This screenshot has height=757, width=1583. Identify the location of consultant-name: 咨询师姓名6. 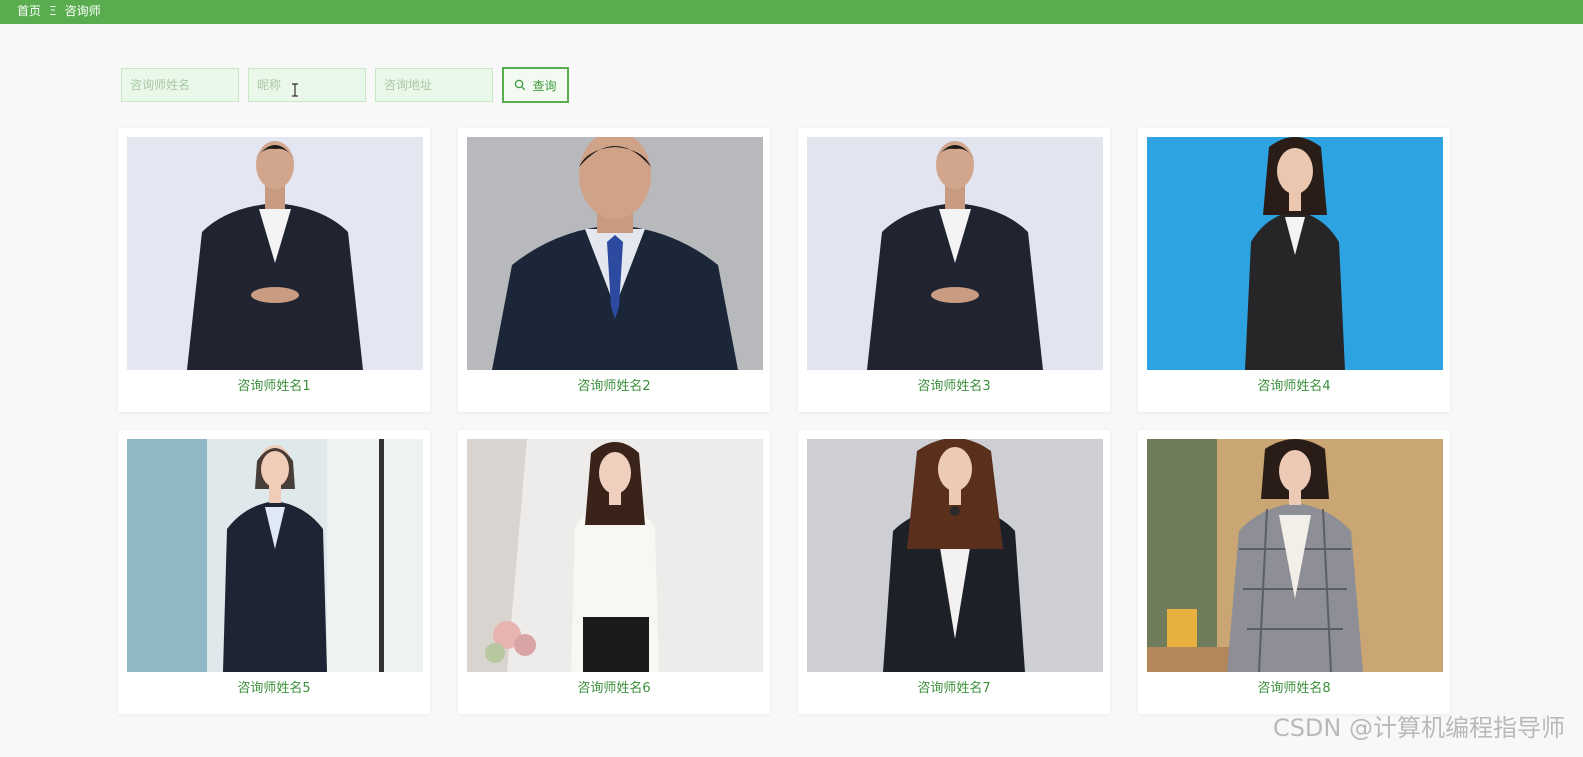
(614, 686).